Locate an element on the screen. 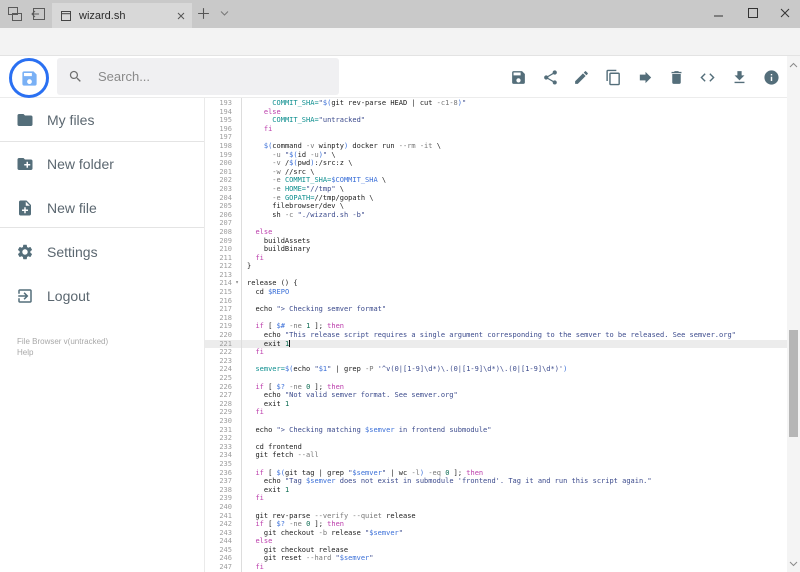 This screenshot has height=572, width=800. tabs-set-aside-icon is located at coordinates (39, 14).